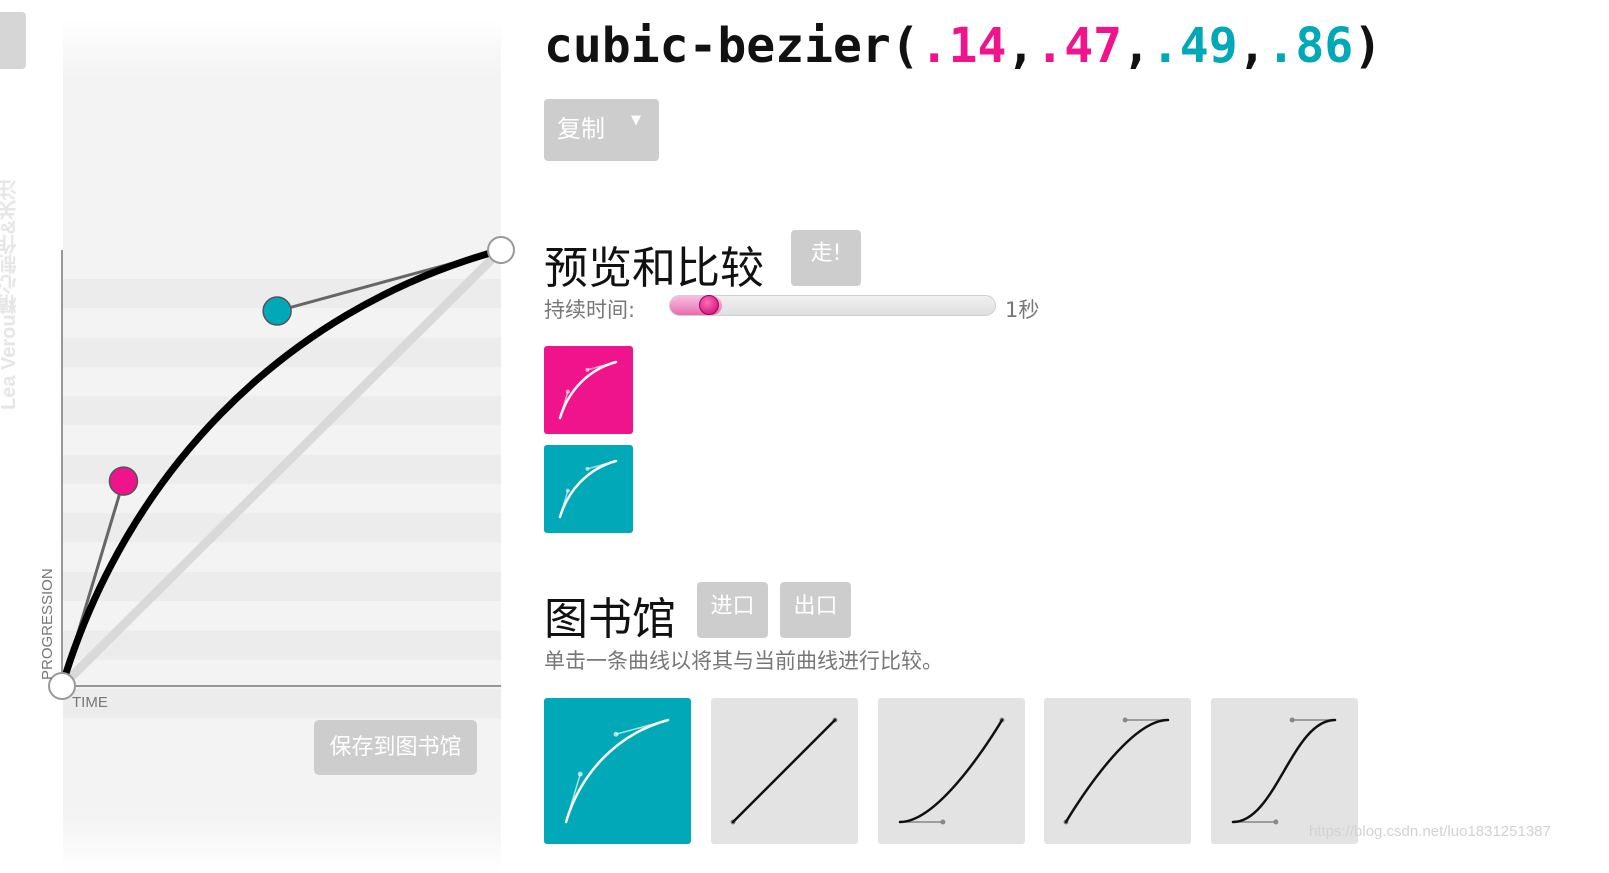  What do you see at coordinates (815, 610) in the screenshot?
I see `export-button: 出口` at bounding box center [815, 610].